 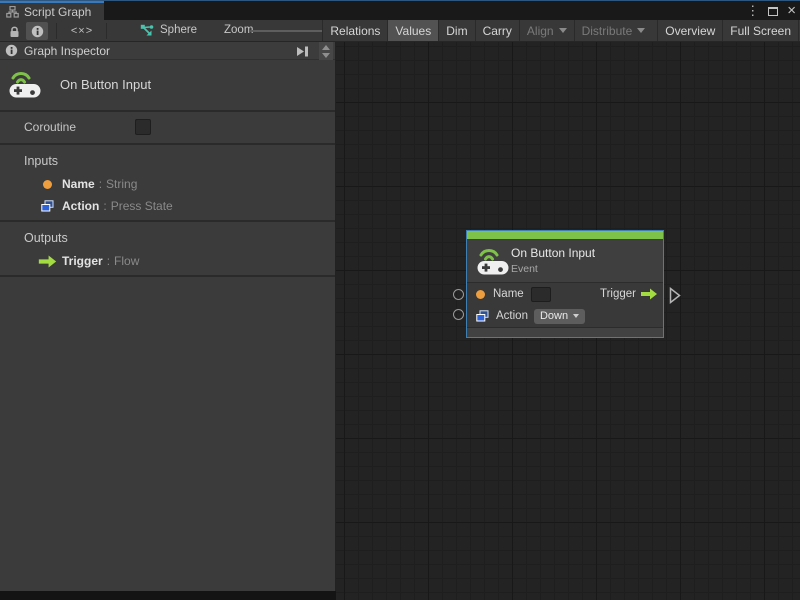 What do you see at coordinates (50, 127) in the screenshot?
I see `coroutine-label: Coroutine` at bounding box center [50, 127].